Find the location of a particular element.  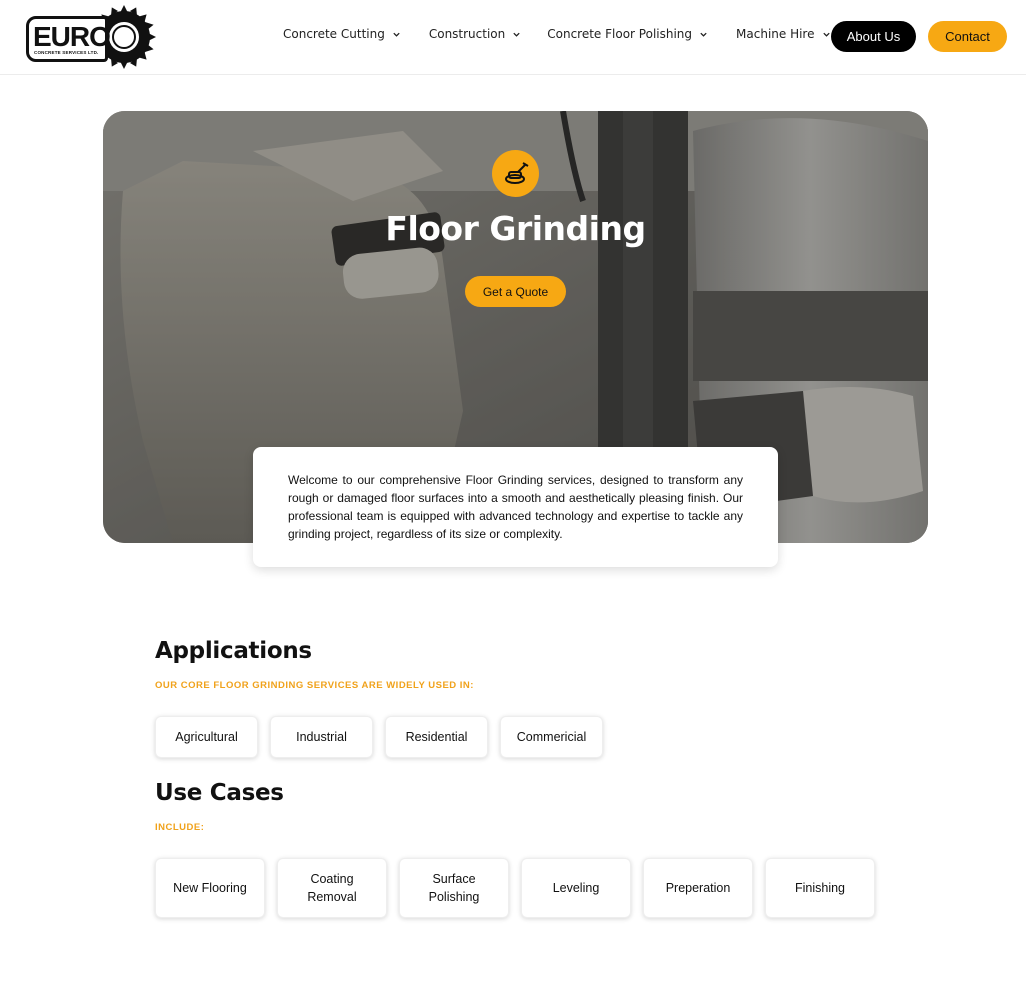

use-case-chip-preperation: Preperation is located at coordinates (698, 888).